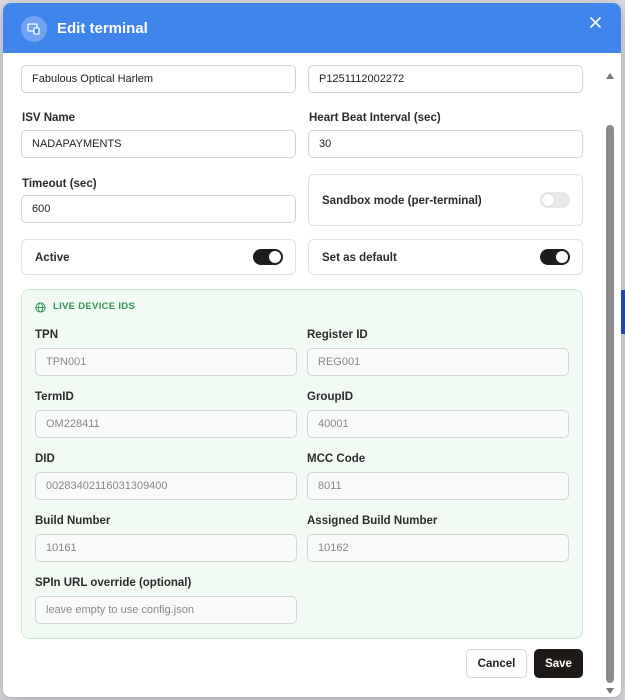 The height and width of the screenshot is (700, 625). Describe the element at coordinates (54, 397) in the screenshot. I see `term-id-label: TermID` at that location.